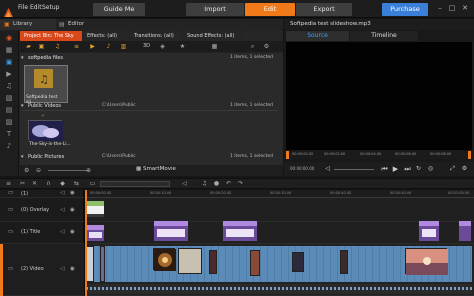 The image size is (474, 296). Describe the element at coordinates (216, 183) in the screenshot. I see `mic-icon: ●` at that location.